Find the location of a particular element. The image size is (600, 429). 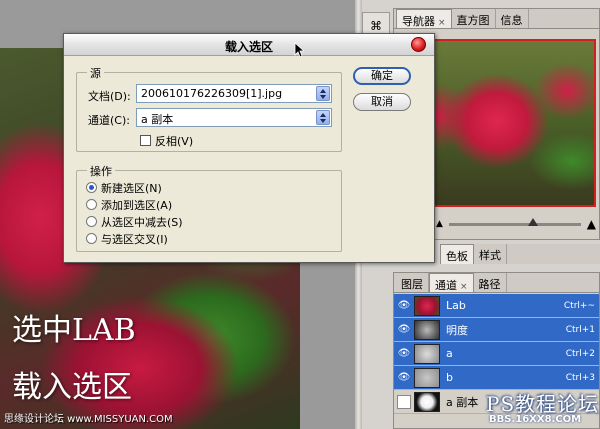

source-legend: 源 is located at coordinates (95, 73).